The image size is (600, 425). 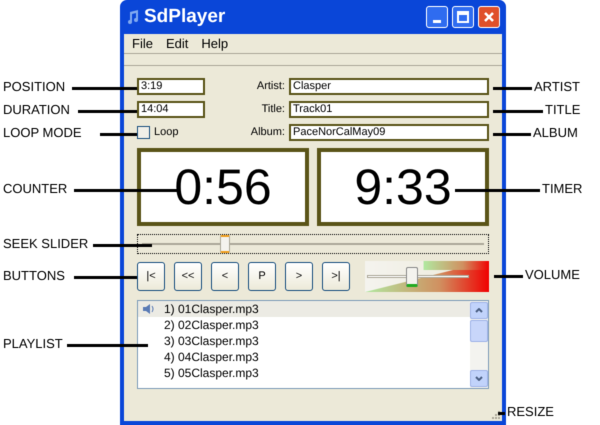 I want to click on player-button: <, so click(x=225, y=276).